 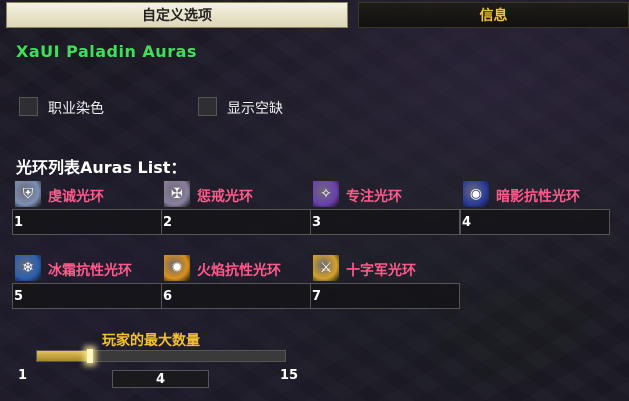 What do you see at coordinates (87, 222) in the screenshot?
I see `aura-slot-1: 1` at bounding box center [87, 222].